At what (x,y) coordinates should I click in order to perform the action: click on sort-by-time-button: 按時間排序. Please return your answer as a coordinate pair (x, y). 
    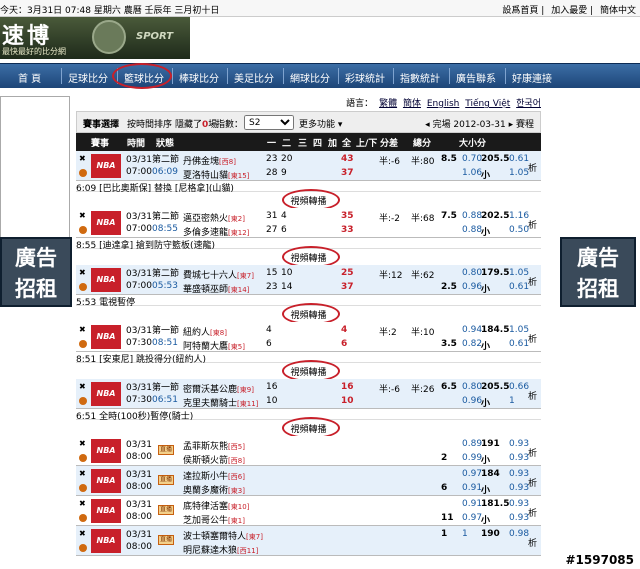
    Looking at the image, I should click on (149, 123).